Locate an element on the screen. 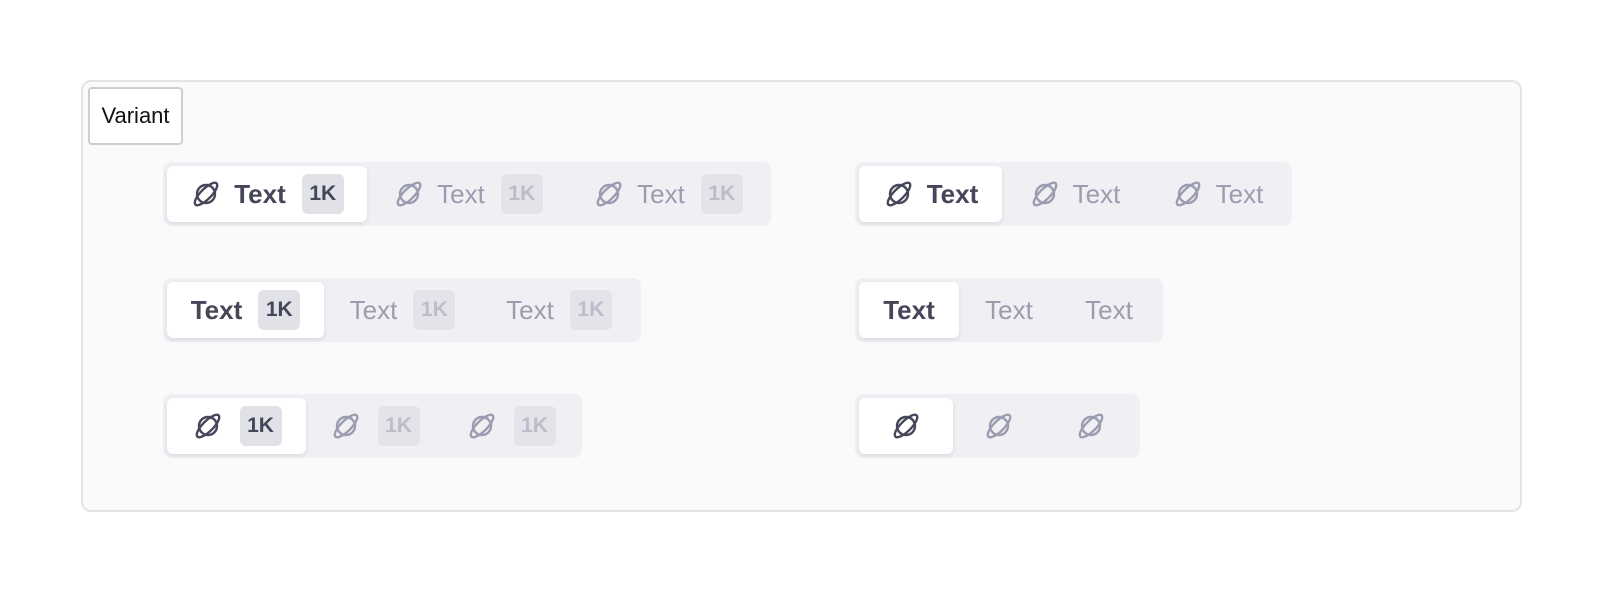  segmented-control-icon-text: Text Text Text is located at coordinates (1073, 194).